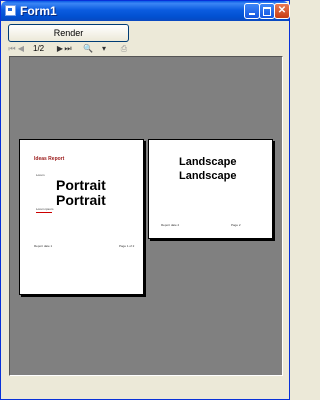 Image resolution: width=320 pixels, height=400 pixels. What do you see at coordinates (252, 11) in the screenshot?
I see `minimize-button` at bounding box center [252, 11].